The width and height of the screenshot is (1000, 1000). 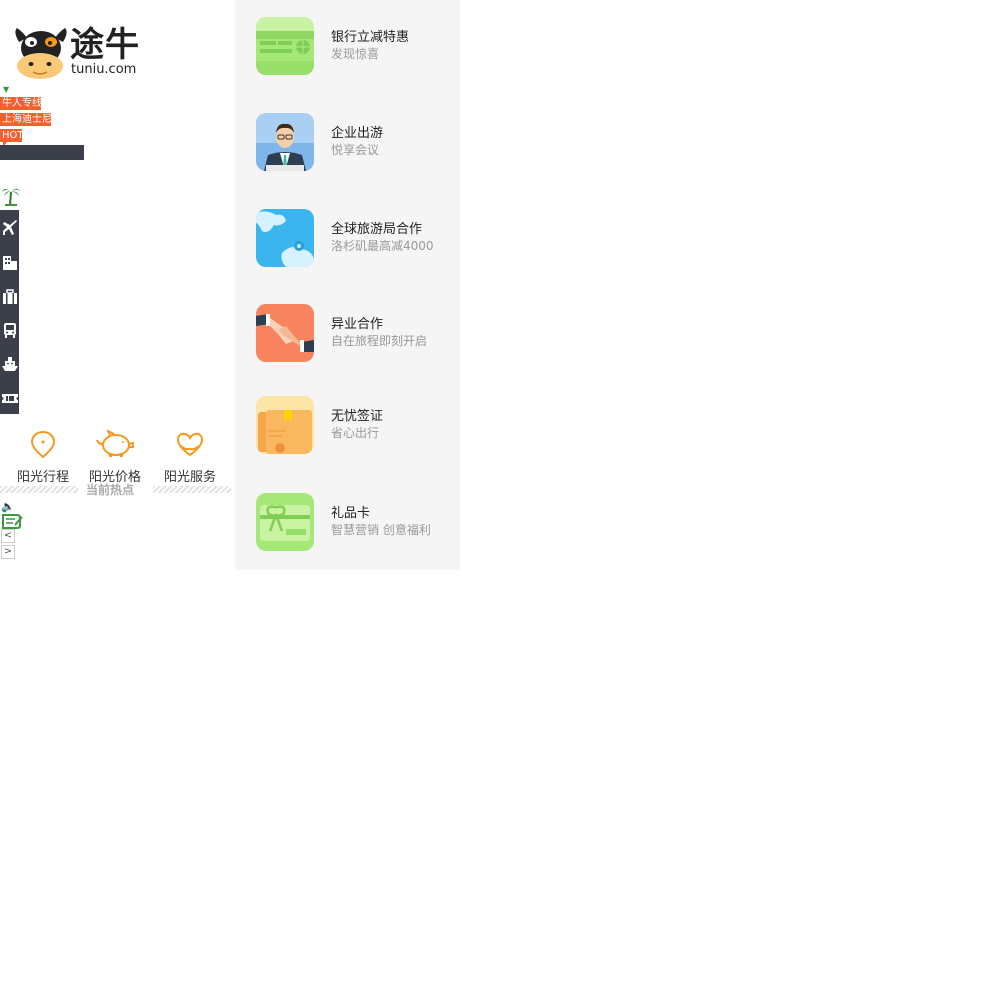 I want to click on speaker-icon: 🔈, so click(x=8, y=506).